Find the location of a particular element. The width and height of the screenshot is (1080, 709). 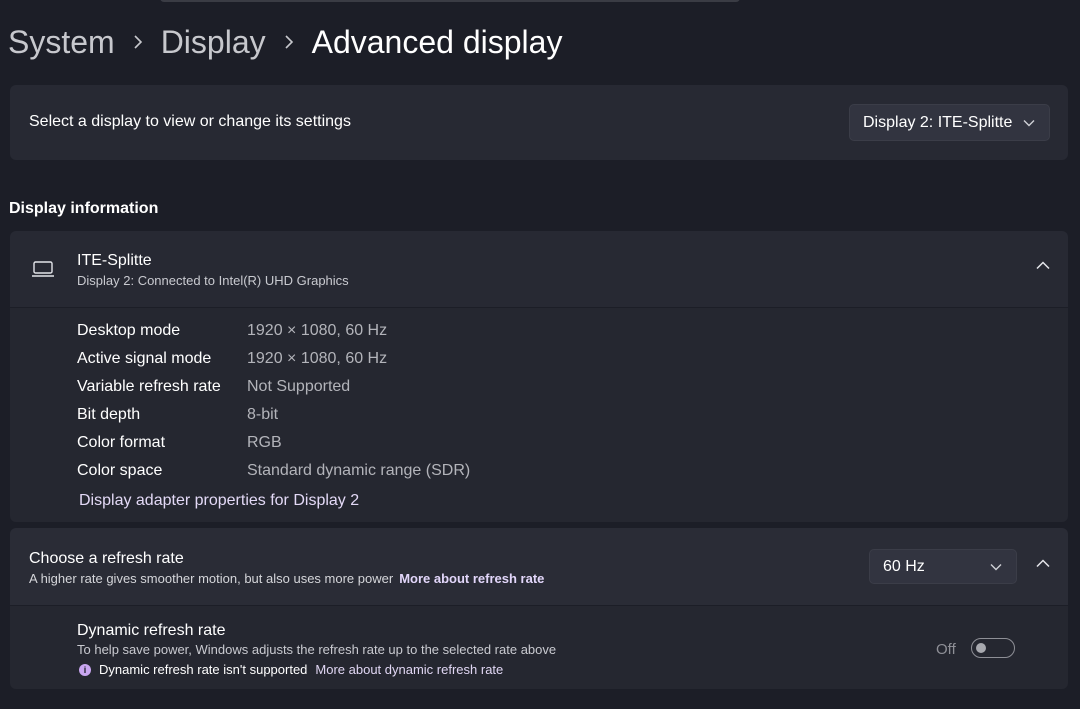

info-key: Variable refresh rate is located at coordinates (149, 386).